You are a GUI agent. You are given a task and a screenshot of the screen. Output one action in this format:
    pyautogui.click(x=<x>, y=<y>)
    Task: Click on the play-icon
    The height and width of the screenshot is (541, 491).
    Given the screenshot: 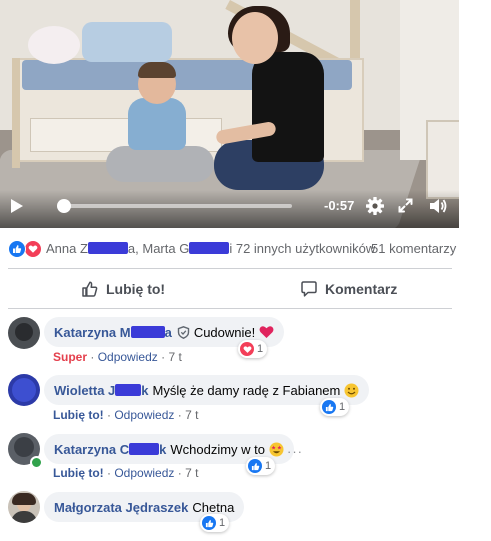 What is the action you would take?
    pyautogui.click(x=17, y=206)
    